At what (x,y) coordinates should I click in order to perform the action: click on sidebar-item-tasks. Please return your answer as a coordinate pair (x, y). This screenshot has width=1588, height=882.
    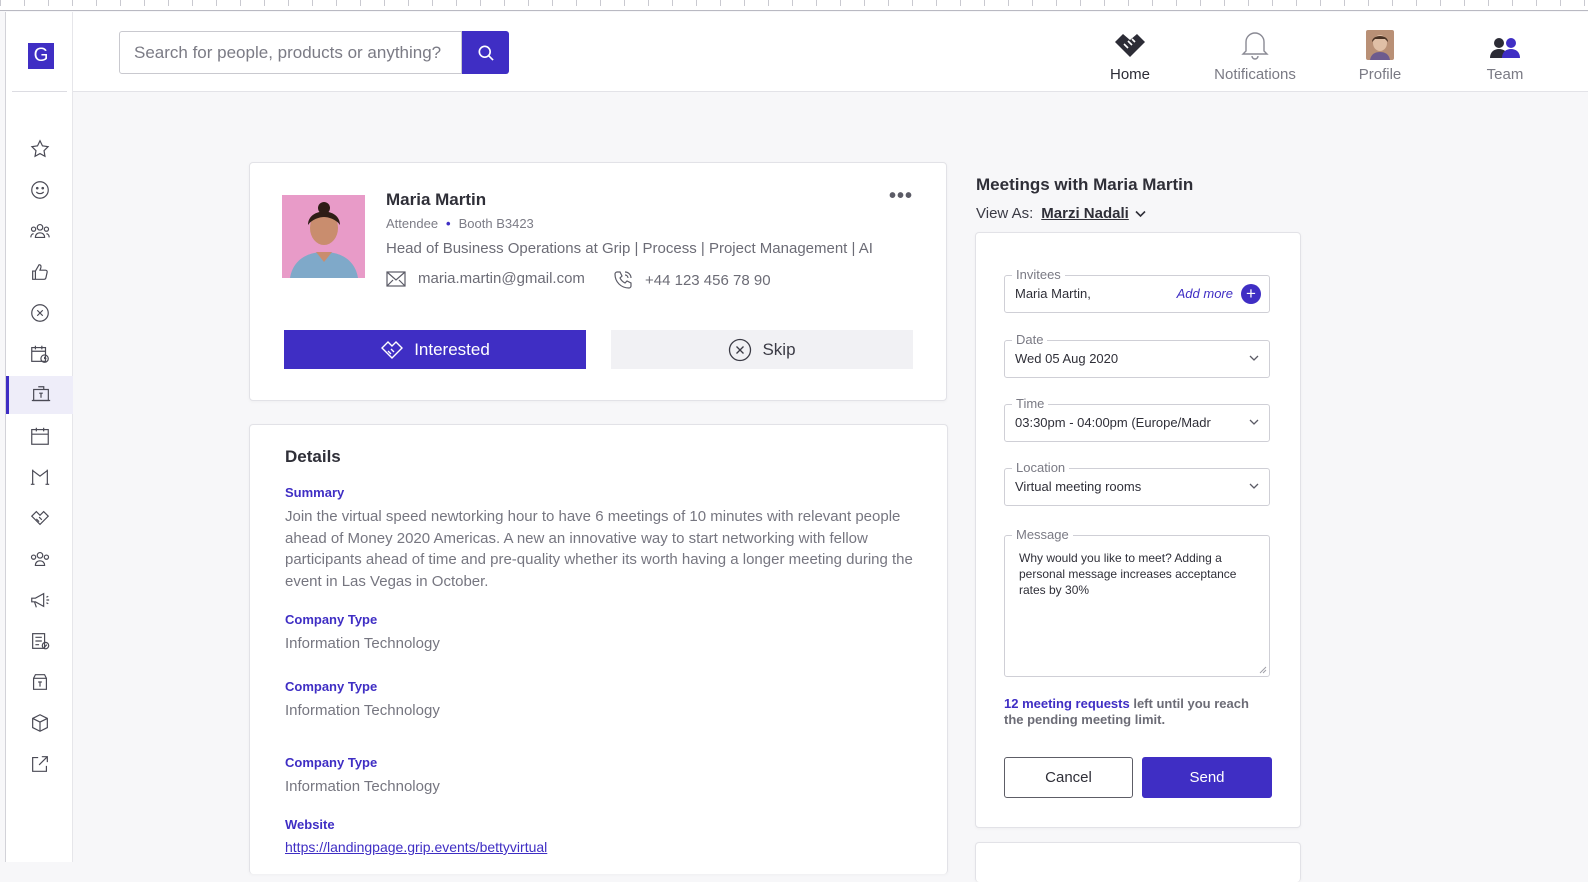
    Looking at the image, I should click on (39, 641).